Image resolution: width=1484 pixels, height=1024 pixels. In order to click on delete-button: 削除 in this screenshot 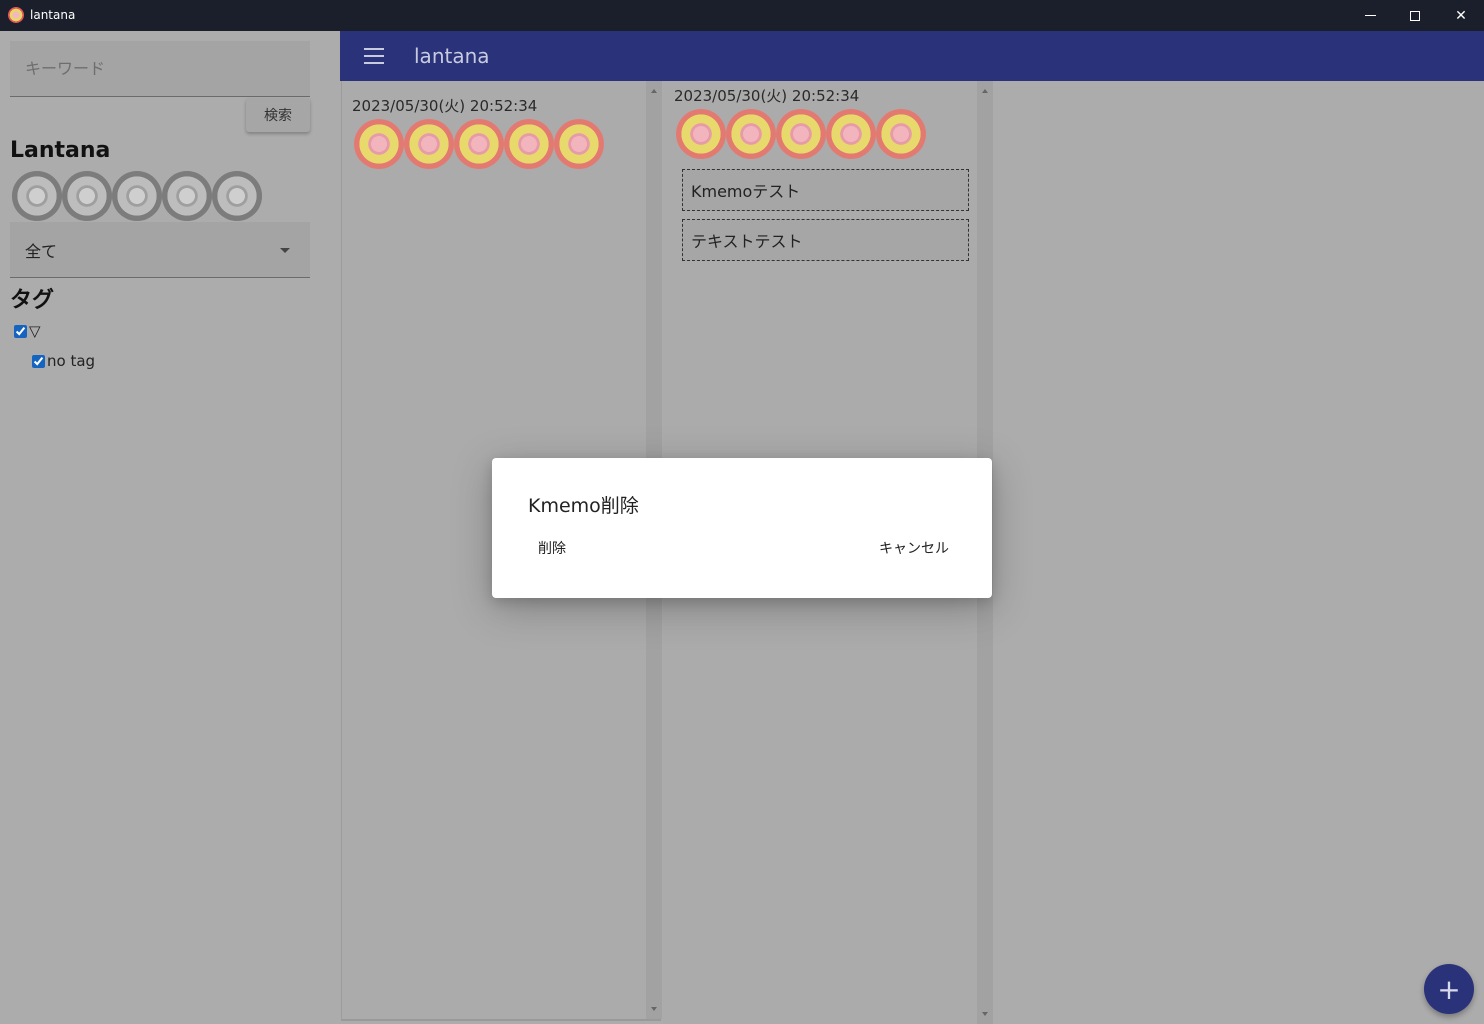, I will do `click(552, 548)`.